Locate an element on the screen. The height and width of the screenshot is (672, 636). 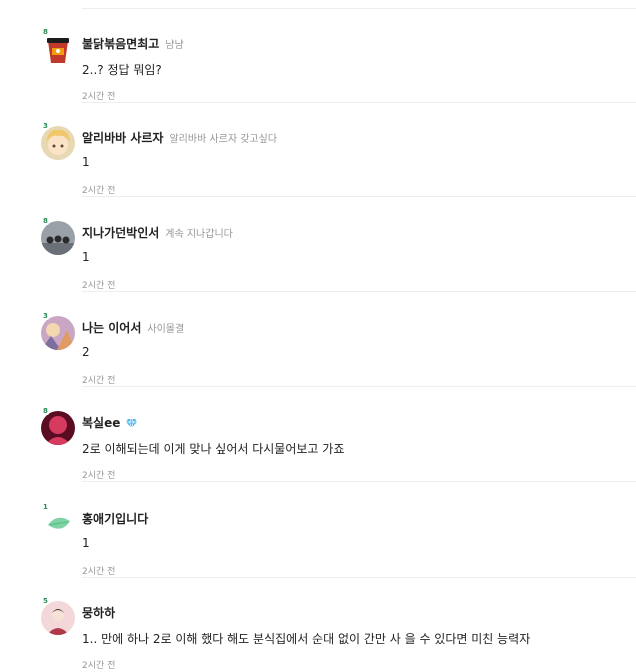
comment-header: 불닭볶음면최고 냠냠 is located at coordinates (133, 42).